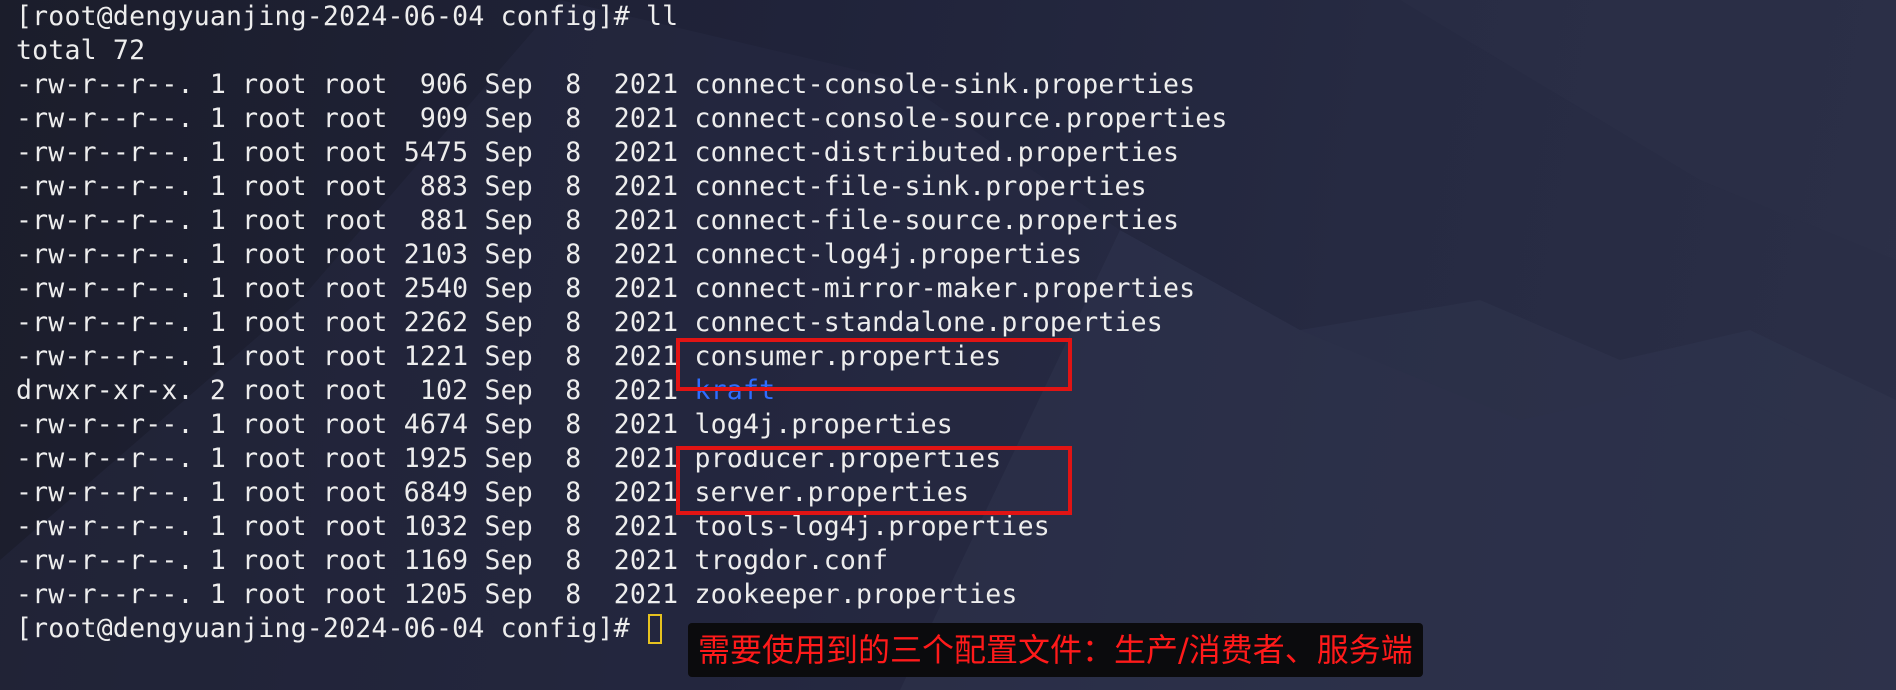 The height and width of the screenshot is (690, 1896). Describe the element at coordinates (355, 424) in the screenshot. I see `file-meta: -rw-r--r--. 1 root root 4674 Sep 8 2021` at that location.